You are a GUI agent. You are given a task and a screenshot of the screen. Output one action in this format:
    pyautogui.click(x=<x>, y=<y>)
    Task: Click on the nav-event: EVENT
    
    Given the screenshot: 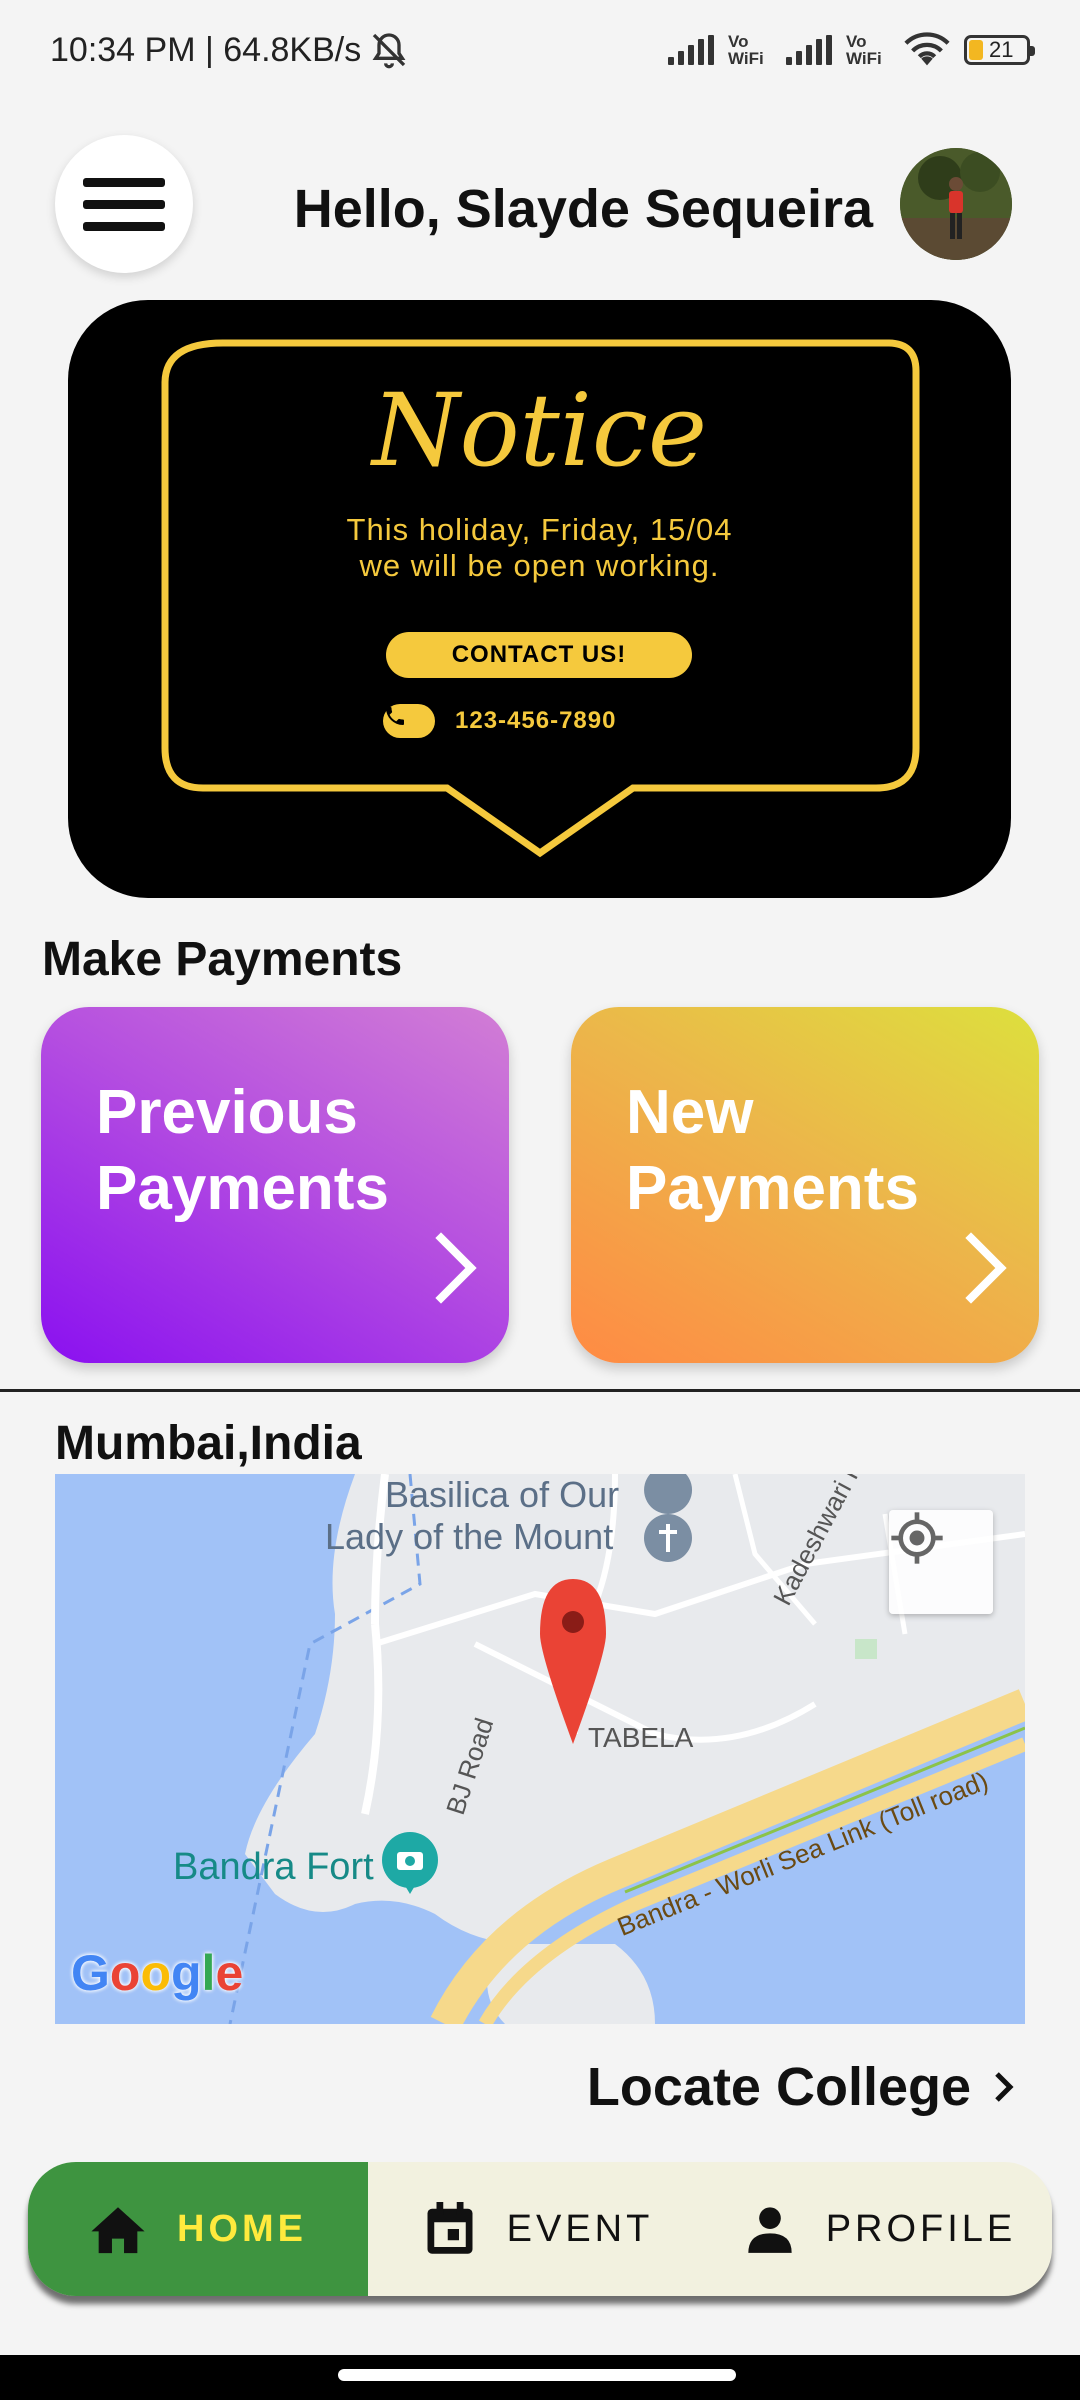 What is the action you would take?
    pyautogui.click(x=538, y=2229)
    